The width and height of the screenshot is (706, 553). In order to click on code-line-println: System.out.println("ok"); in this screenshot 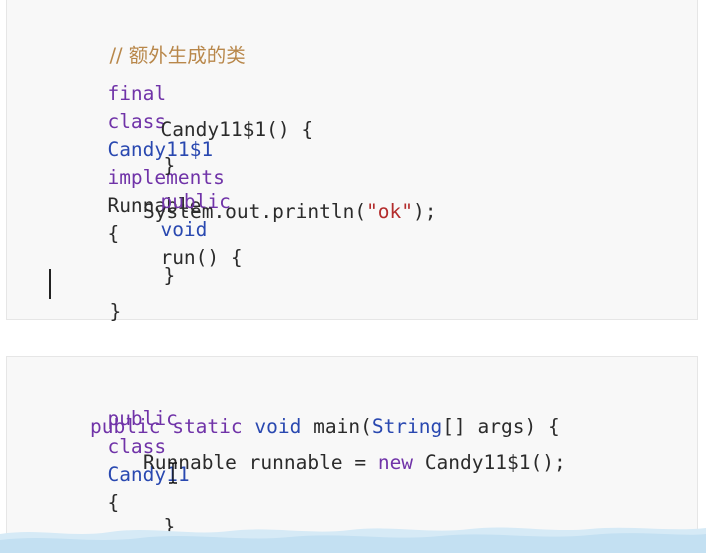, I will do `click(290, 212)`.